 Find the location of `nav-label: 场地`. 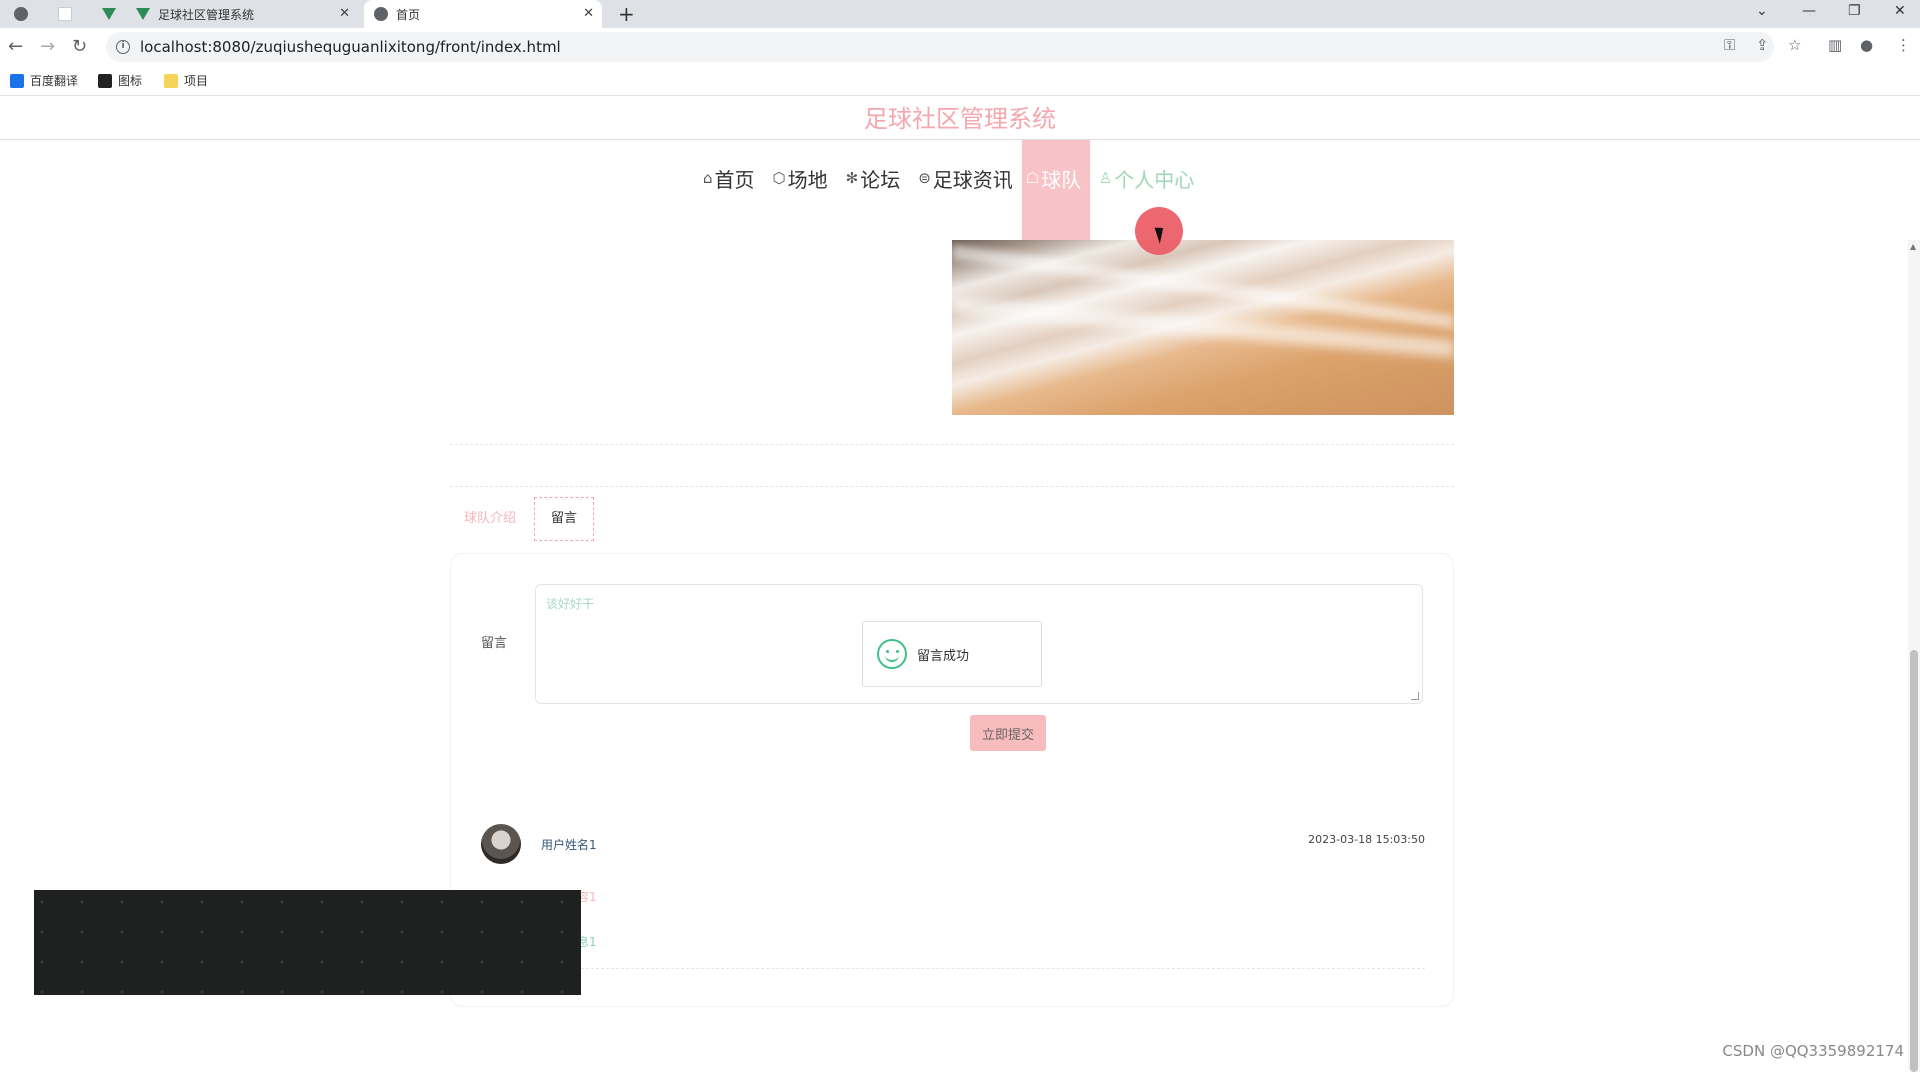

nav-label: 场地 is located at coordinates (807, 179).